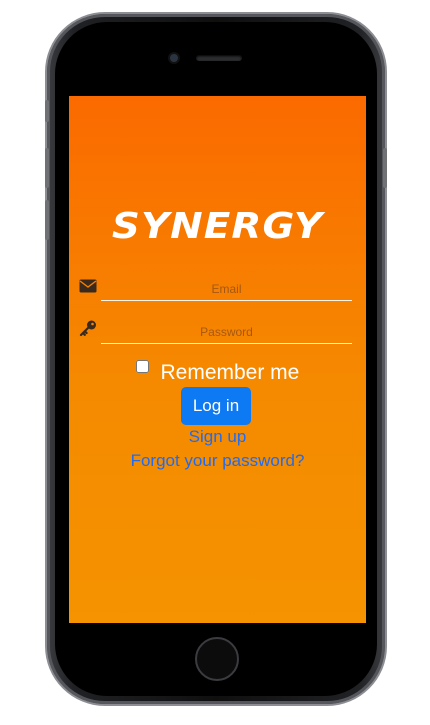  What do you see at coordinates (89, 288) in the screenshot?
I see `envelope-icon` at bounding box center [89, 288].